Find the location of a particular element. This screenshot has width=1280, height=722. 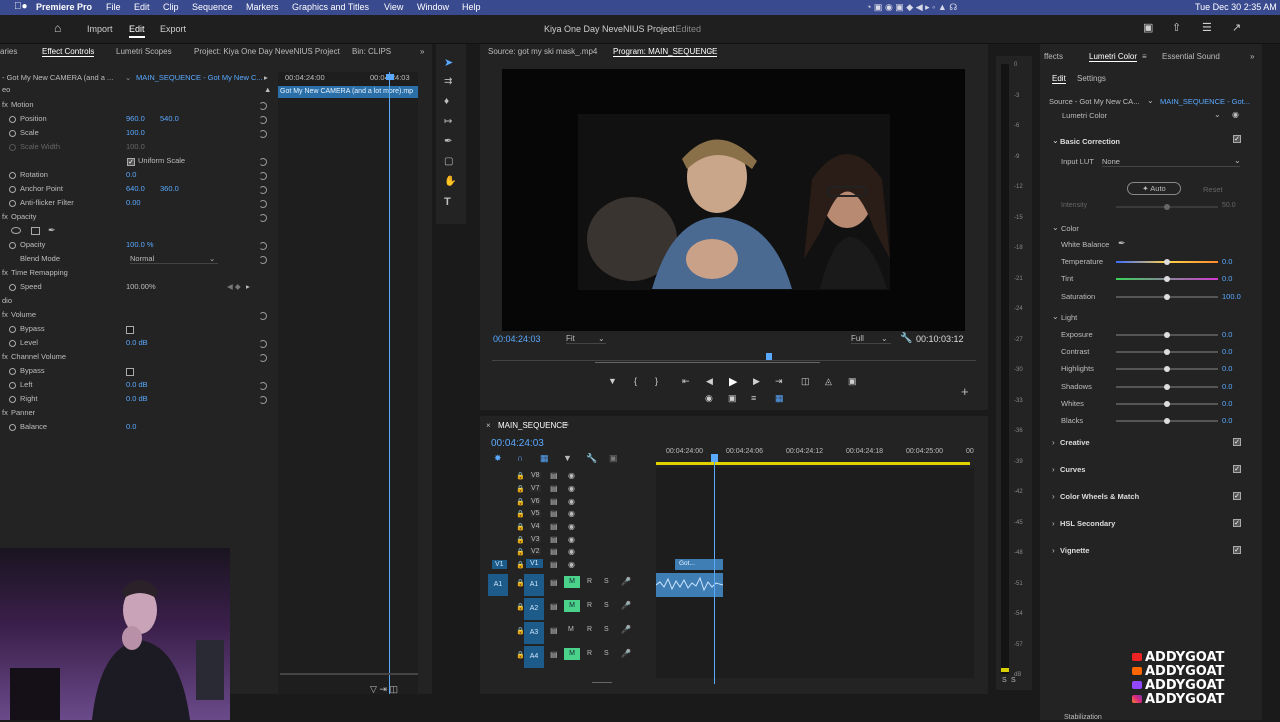

export-frame-icon: ◉ is located at coordinates (709, 398).